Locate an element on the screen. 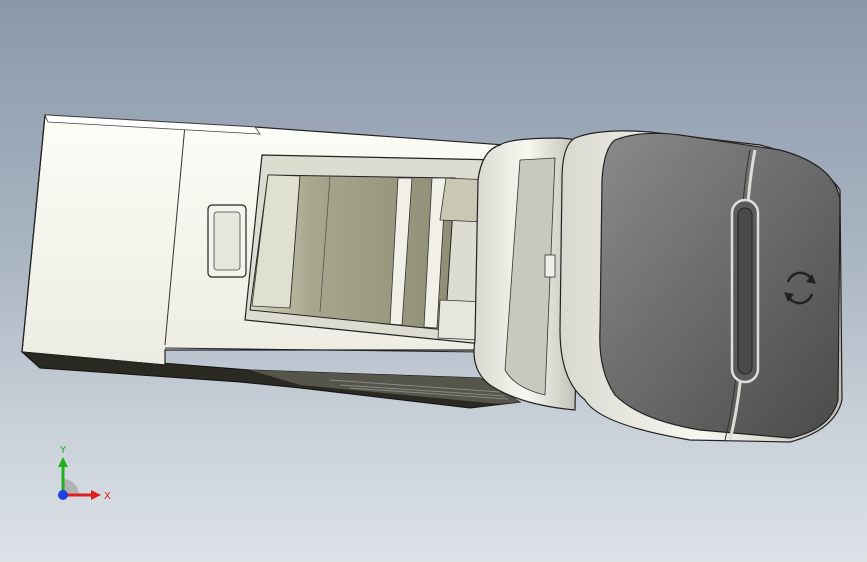  body-underside is located at coordinates (271, 380).